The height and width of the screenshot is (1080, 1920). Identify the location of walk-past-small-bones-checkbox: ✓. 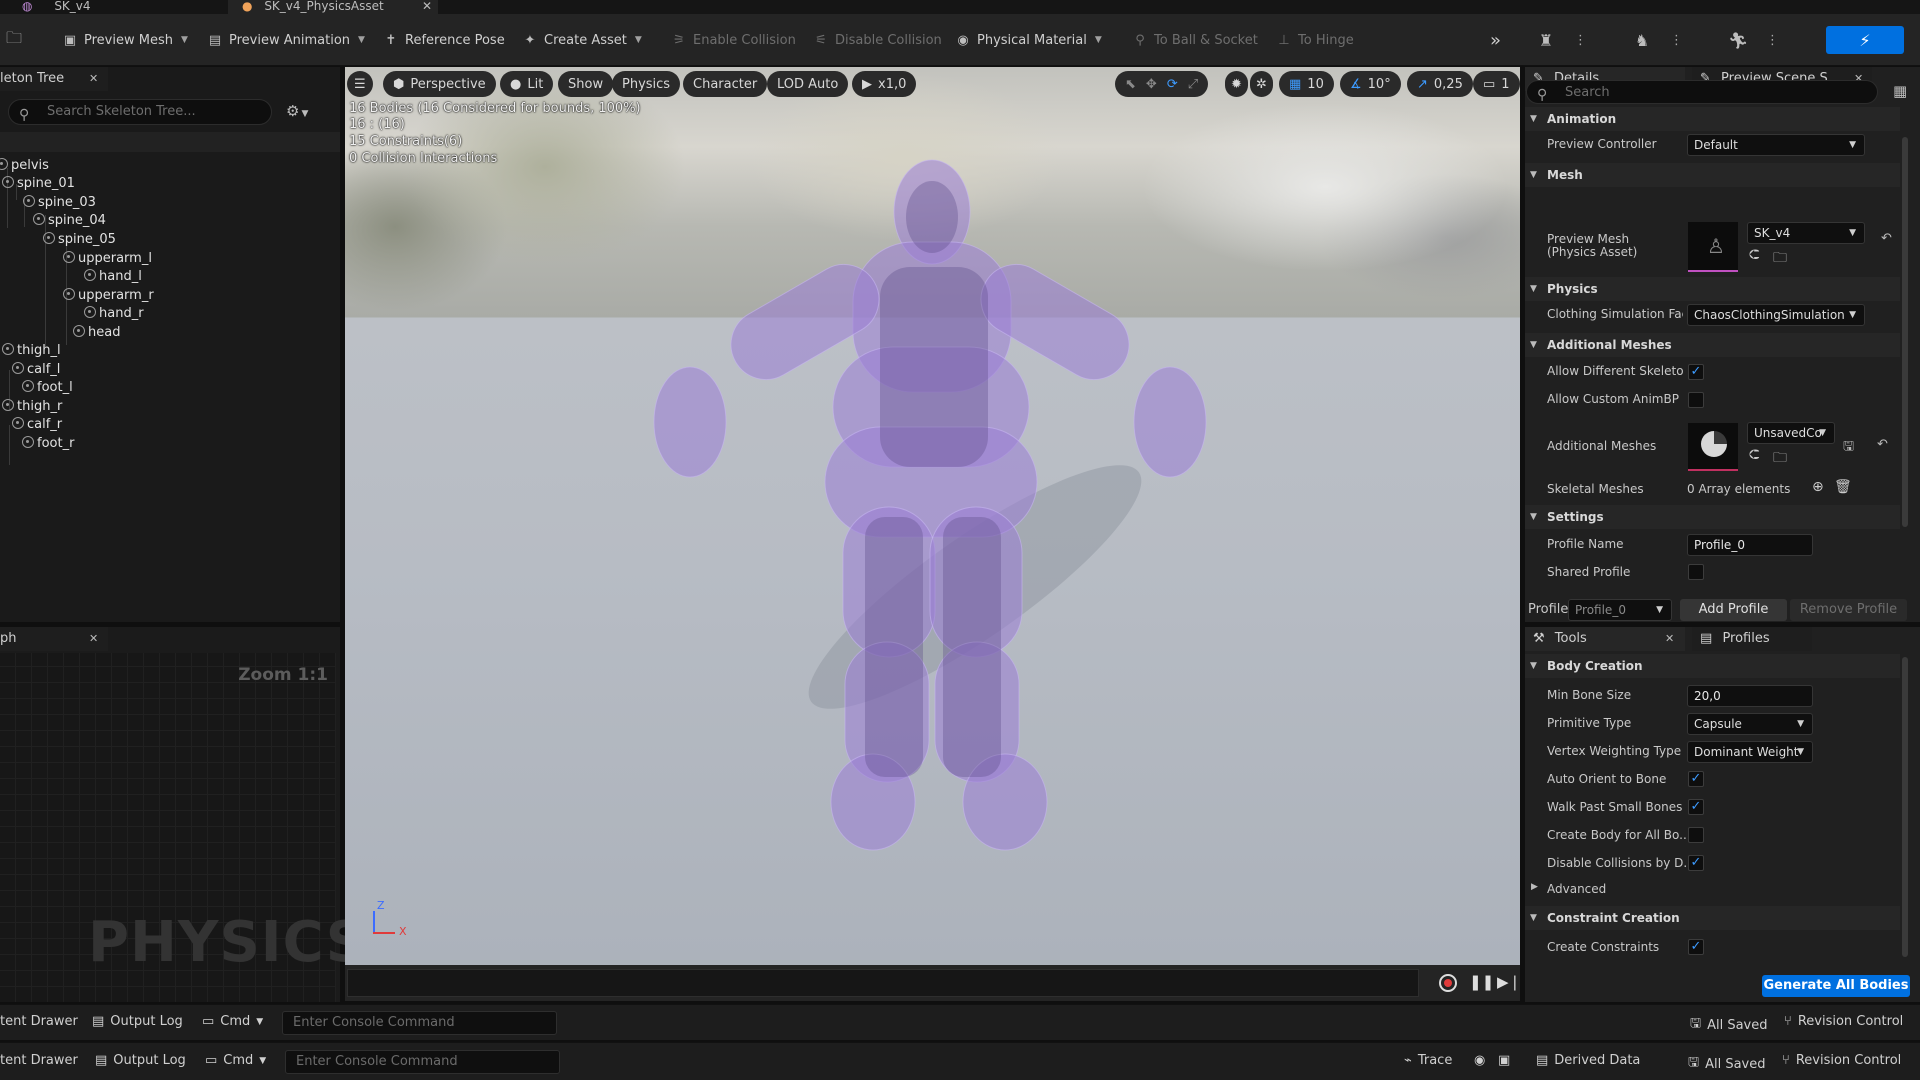
(1696, 807).